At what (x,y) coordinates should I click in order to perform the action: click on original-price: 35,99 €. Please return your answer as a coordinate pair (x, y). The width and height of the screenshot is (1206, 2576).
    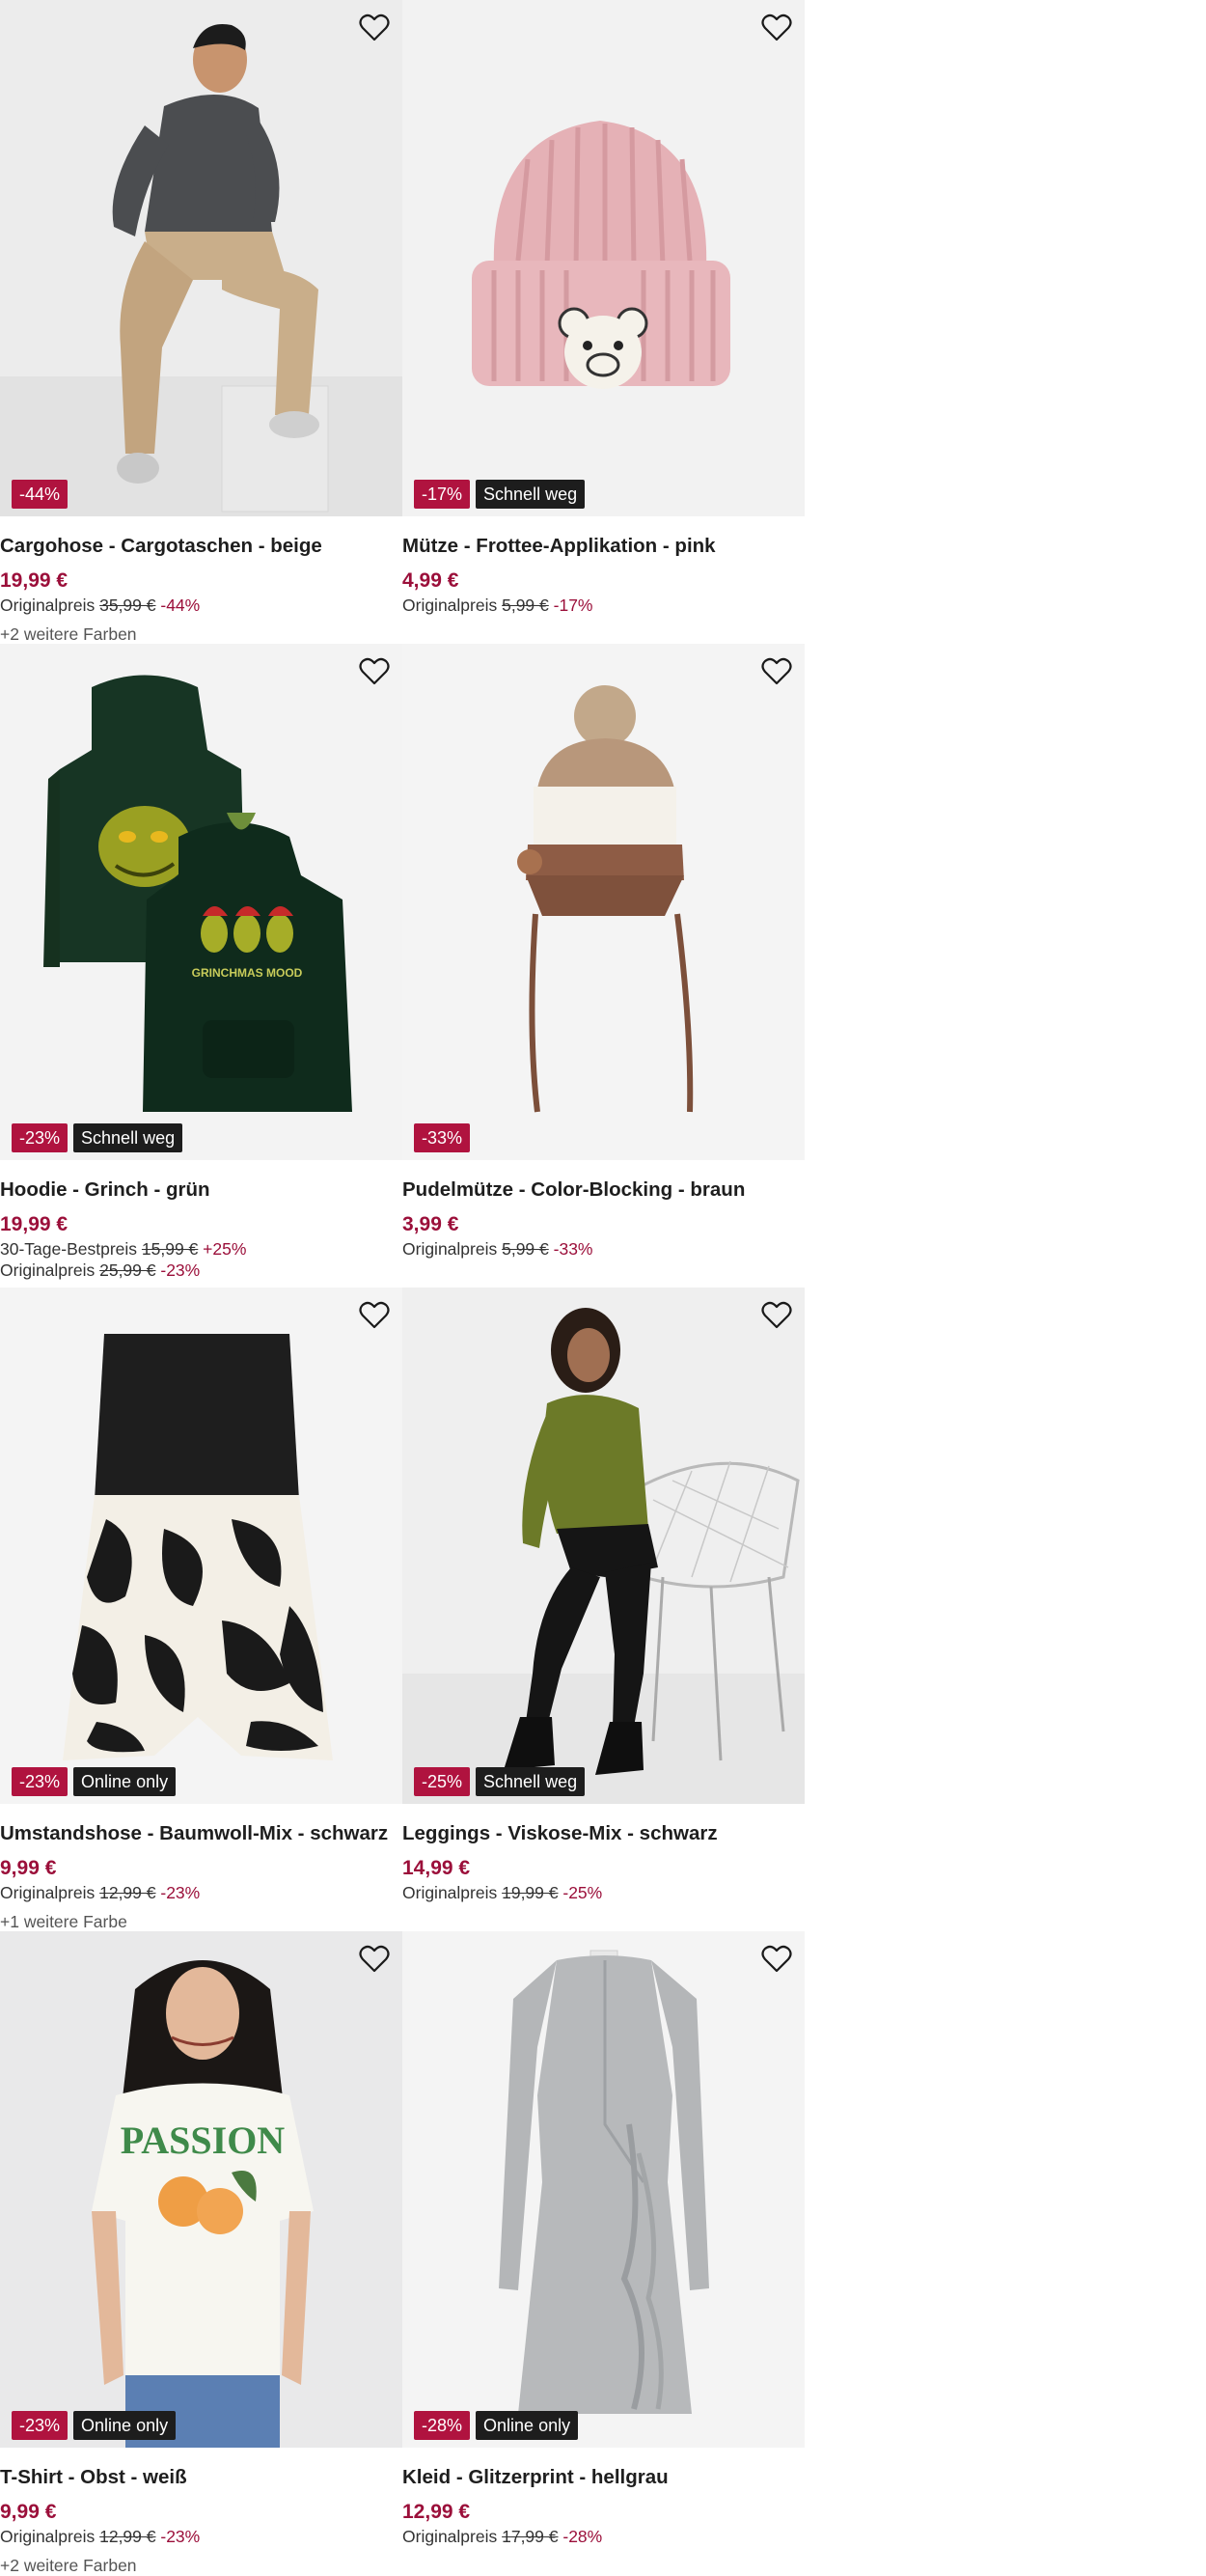
    Looking at the image, I should click on (128, 605).